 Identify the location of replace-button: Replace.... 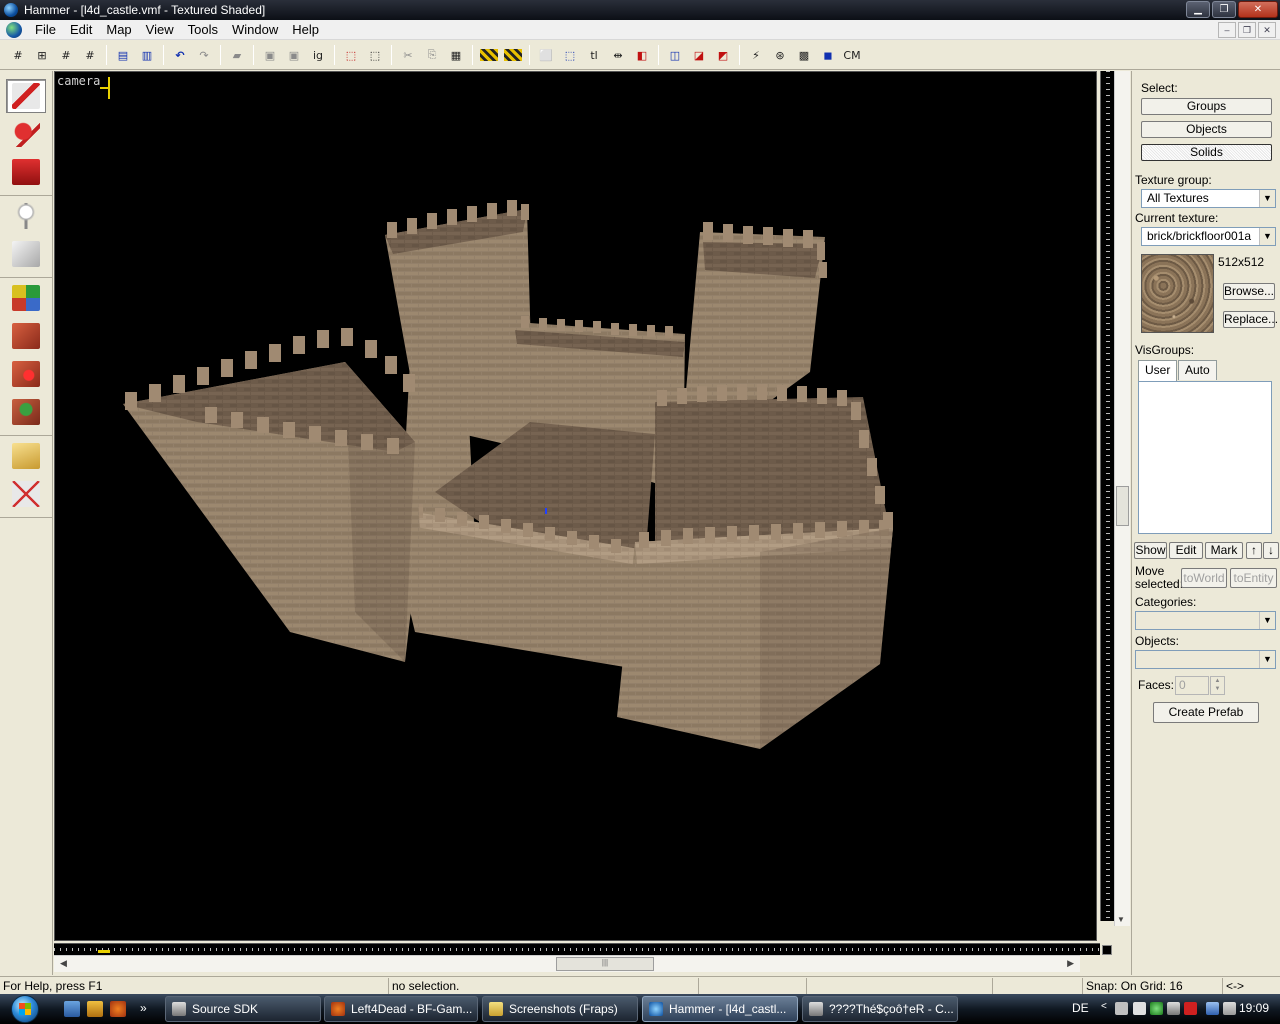
(1250, 319).